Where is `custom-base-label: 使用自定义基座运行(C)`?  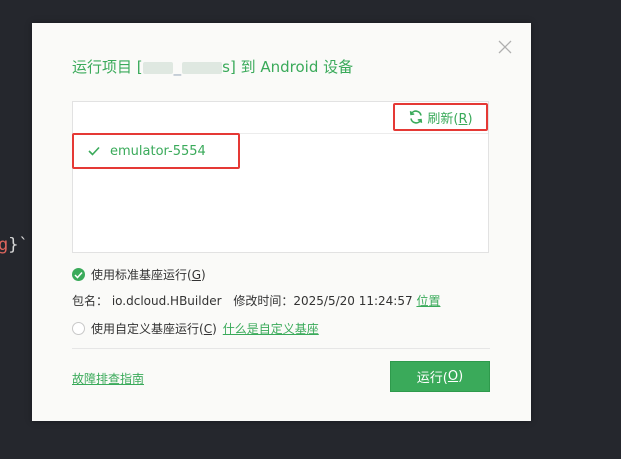
custom-base-label: 使用自定义基座运行(C) is located at coordinates (154, 329).